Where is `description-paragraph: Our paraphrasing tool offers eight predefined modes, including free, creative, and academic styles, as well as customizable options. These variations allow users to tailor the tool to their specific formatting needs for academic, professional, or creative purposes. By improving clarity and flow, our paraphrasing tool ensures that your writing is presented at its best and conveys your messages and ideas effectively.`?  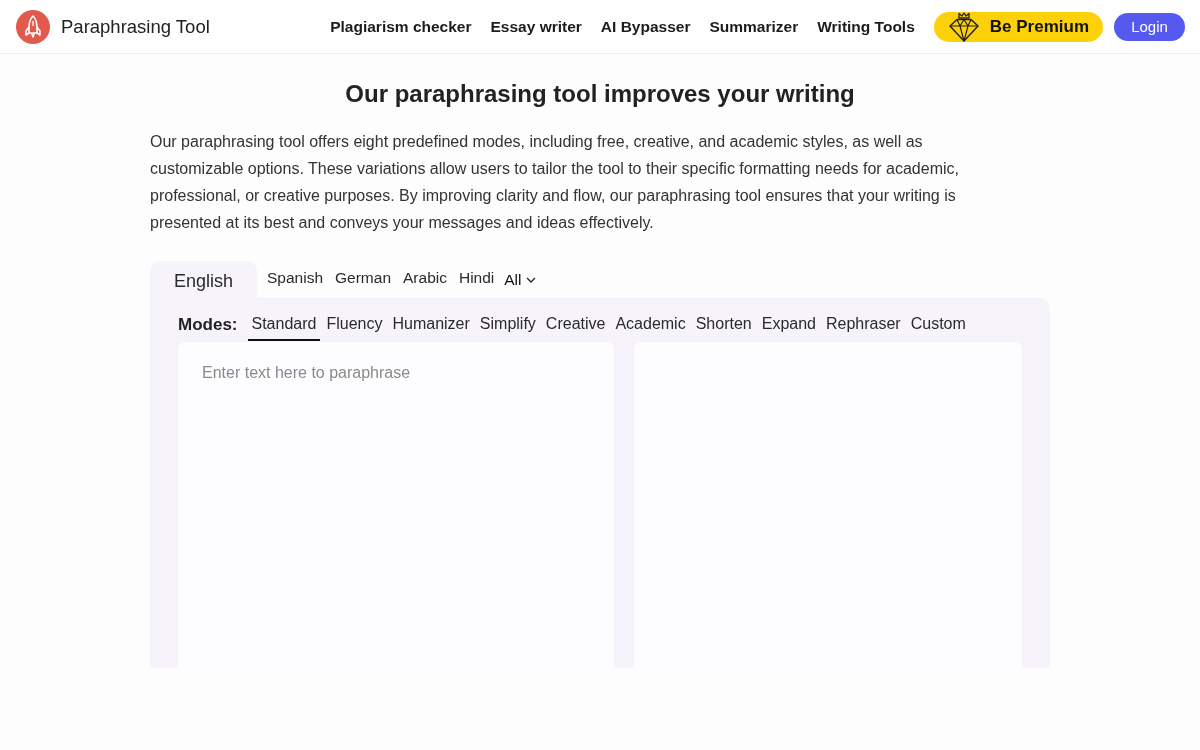 description-paragraph: Our paraphrasing tool offers eight predefined modes, including free, creative, and academic styles, as well as customizable options. These variations allow users to tailor the tool to their specific formatting needs for academic, professional, or creative purposes. By improving clarity and flow, our paraphrasing tool ensures that your writing is presented at its best and conveys your messages and ideas effectively. is located at coordinates (555, 182).